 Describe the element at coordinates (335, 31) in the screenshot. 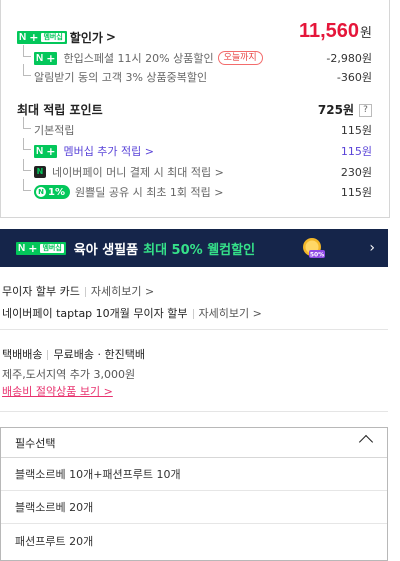

I see `discount-price: 11,560원` at that location.